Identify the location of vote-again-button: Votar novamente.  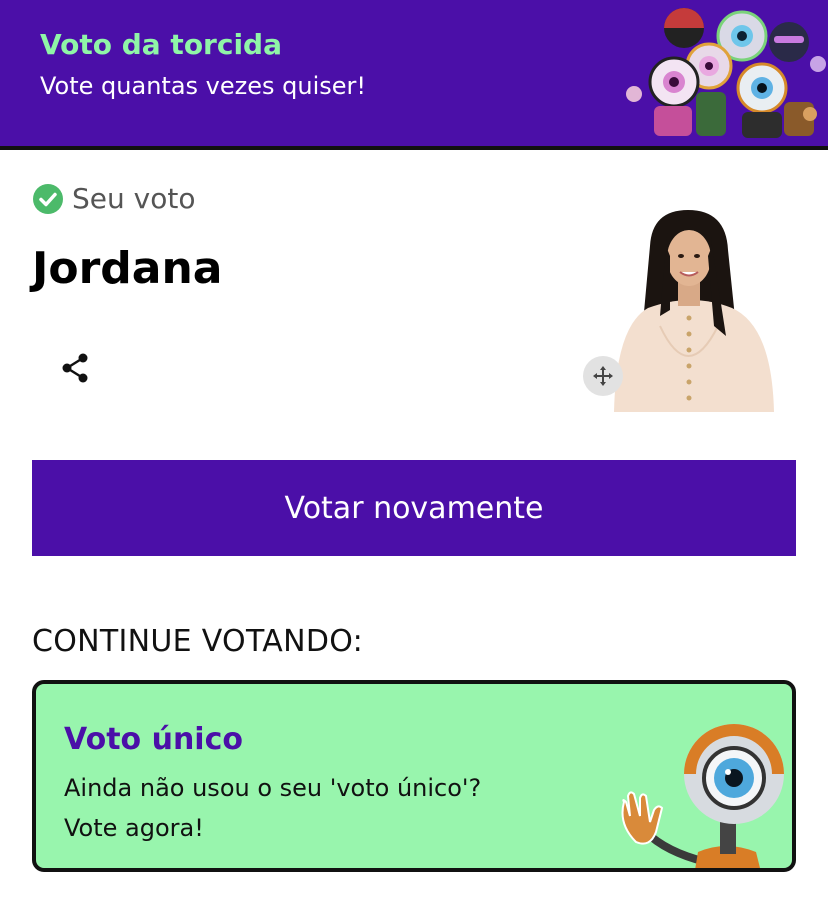
(414, 508).